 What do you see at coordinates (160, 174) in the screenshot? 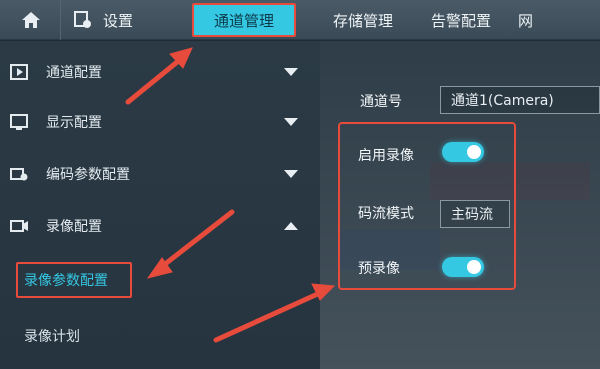
I see `sidebar-item-encode-config: 编码参数配置` at bounding box center [160, 174].